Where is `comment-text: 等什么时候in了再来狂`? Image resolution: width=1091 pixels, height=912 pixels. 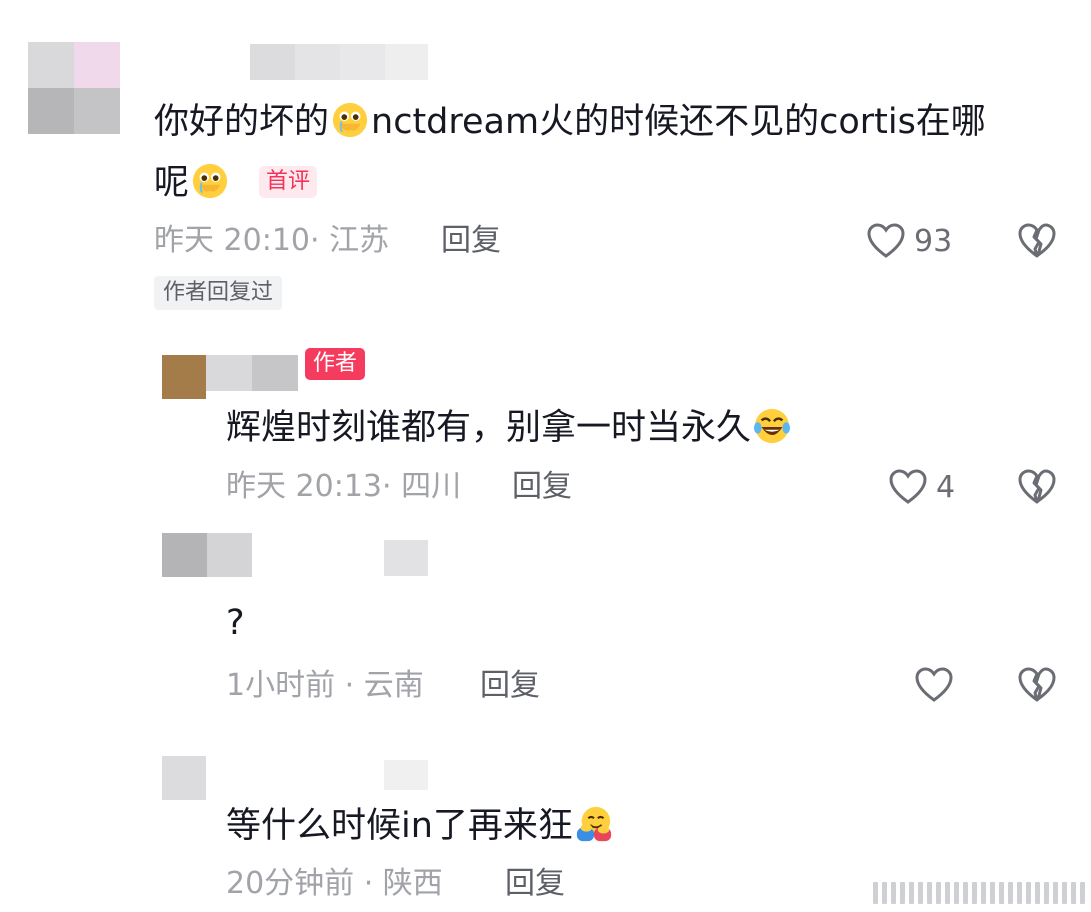 comment-text: 等什么时候in了再来狂 is located at coordinates (420, 824).